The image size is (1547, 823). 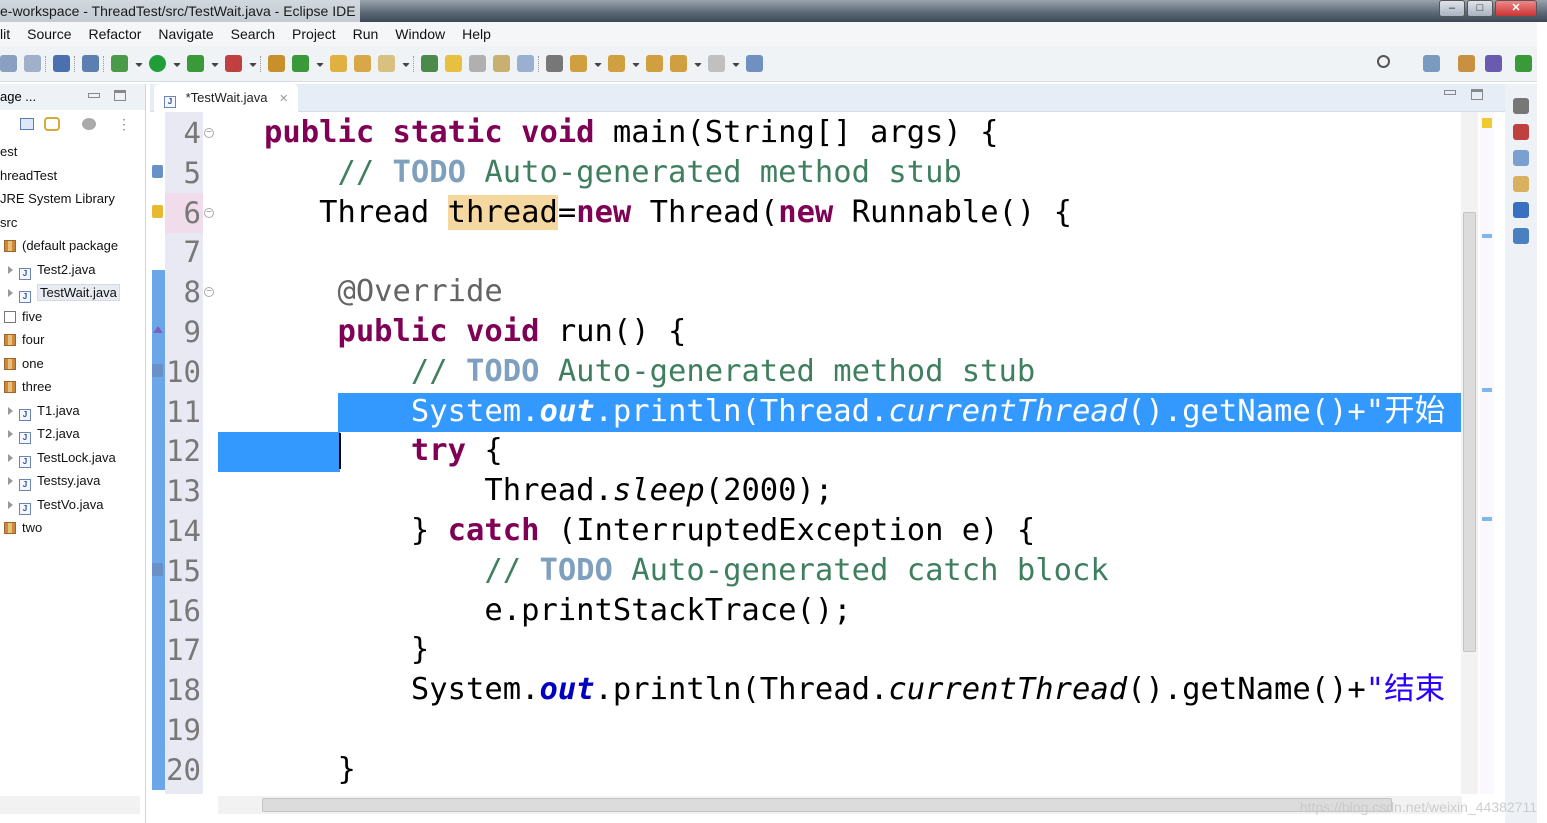 I want to click on console-icon, so click(x=1521, y=210).